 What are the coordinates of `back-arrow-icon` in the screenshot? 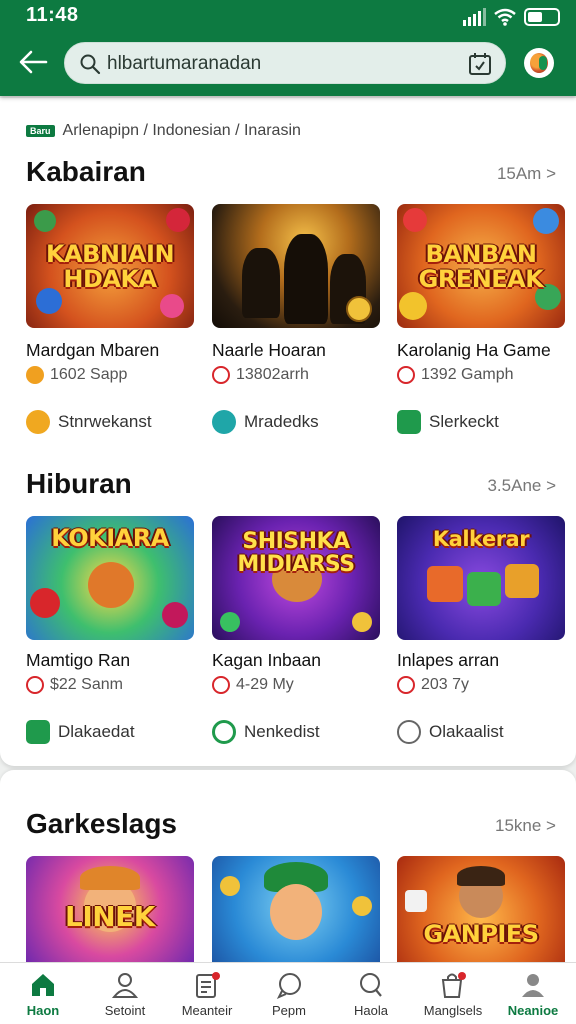 It's located at (33, 62).